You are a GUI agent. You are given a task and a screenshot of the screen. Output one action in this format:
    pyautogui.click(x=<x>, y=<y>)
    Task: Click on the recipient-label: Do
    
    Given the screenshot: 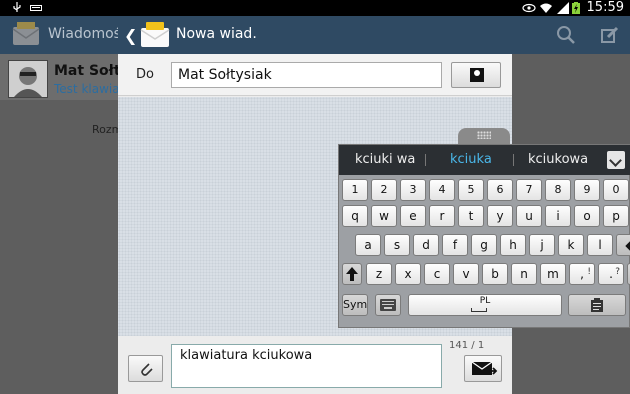 What is the action you would take?
    pyautogui.click(x=145, y=74)
    